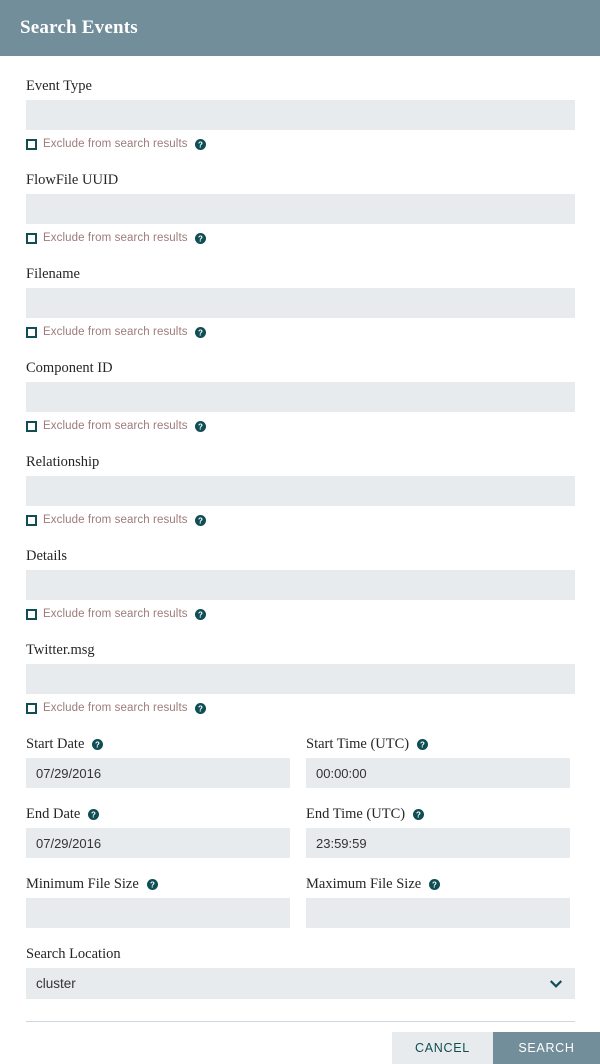 The height and width of the screenshot is (1064, 600). Describe the element at coordinates (55, 744) in the screenshot. I see `field-label: Start Date` at that location.